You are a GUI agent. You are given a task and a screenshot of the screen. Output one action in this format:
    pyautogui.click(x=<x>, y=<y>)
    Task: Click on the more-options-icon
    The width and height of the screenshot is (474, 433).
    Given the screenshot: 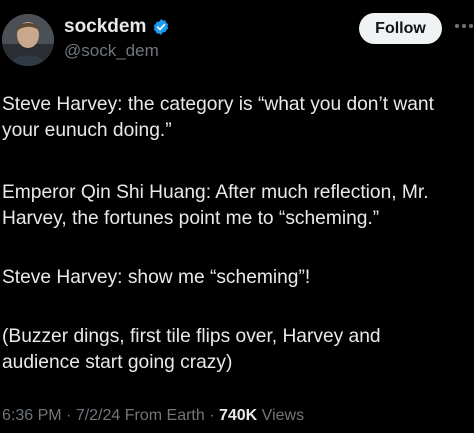 What is the action you would take?
    pyautogui.click(x=464, y=26)
    